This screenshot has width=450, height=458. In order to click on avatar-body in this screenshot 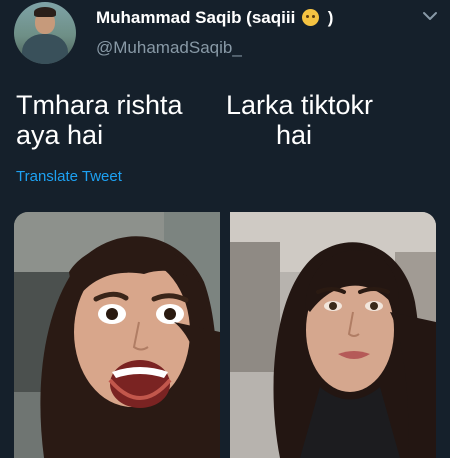, I will do `click(45, 49)`.